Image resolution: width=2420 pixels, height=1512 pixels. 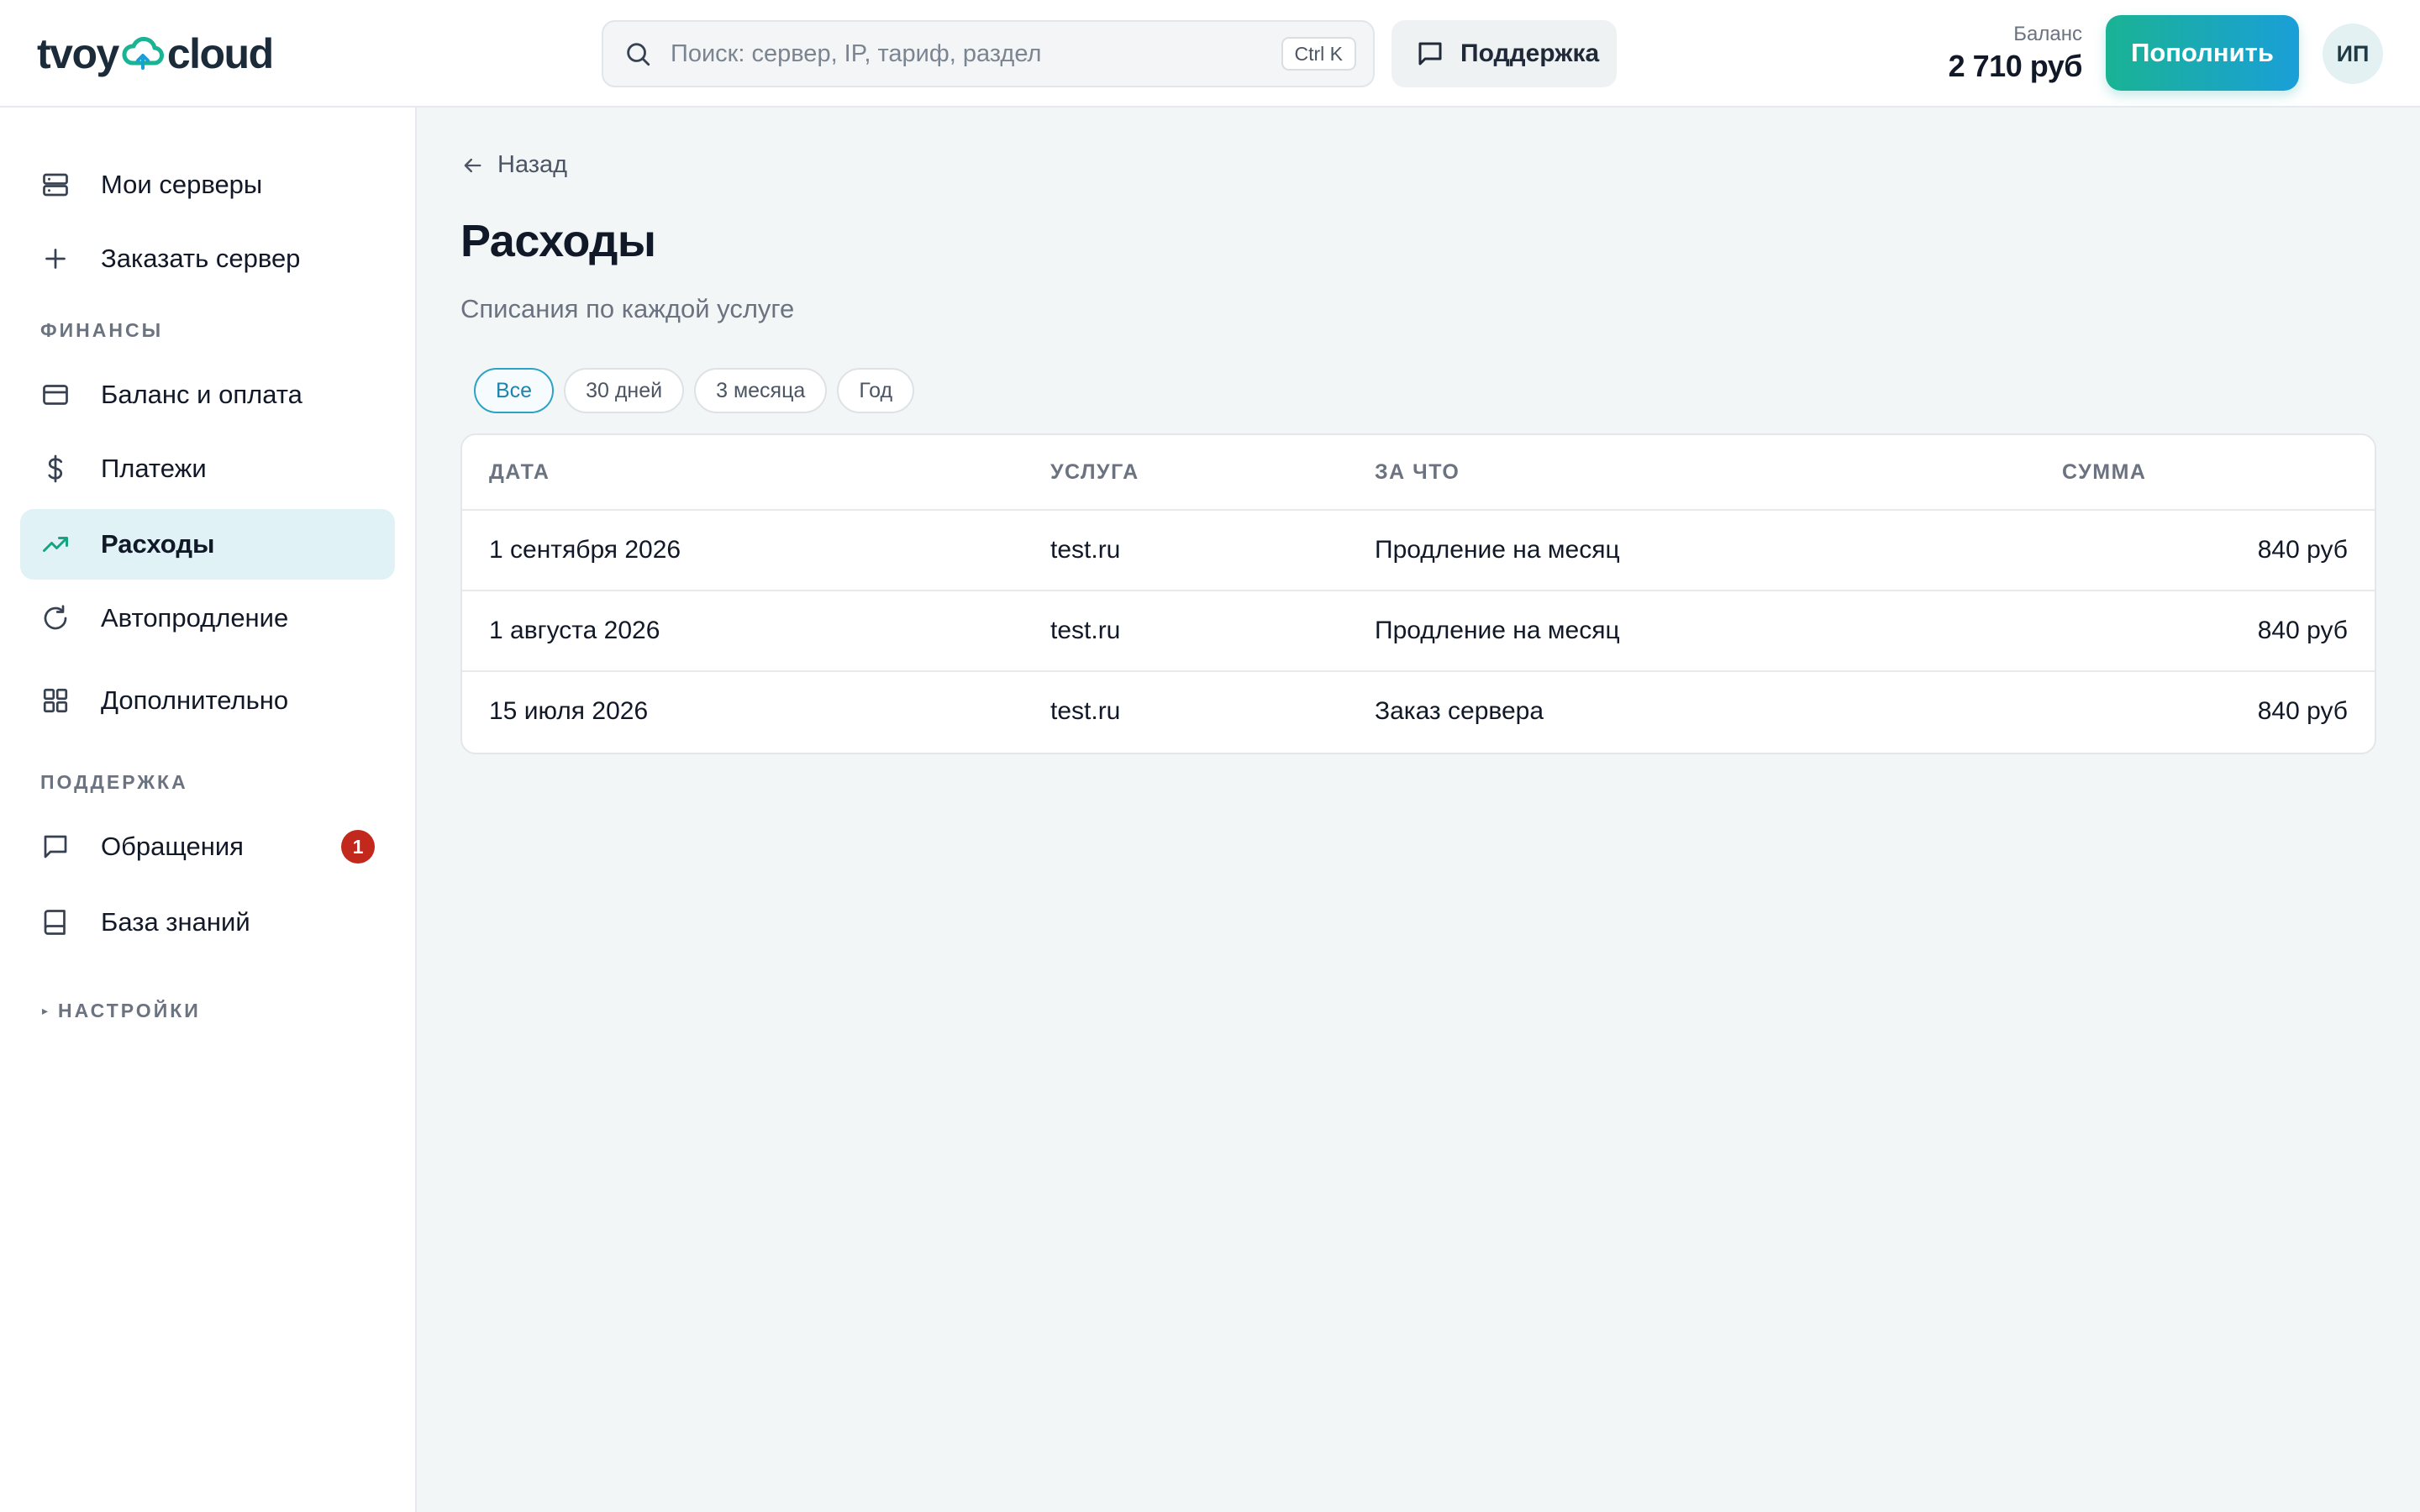 What do you see at coordinates (172, 846) in the screenshot?
I see `sidebar-item-label: Обращения` at bounding box center [172, 846].